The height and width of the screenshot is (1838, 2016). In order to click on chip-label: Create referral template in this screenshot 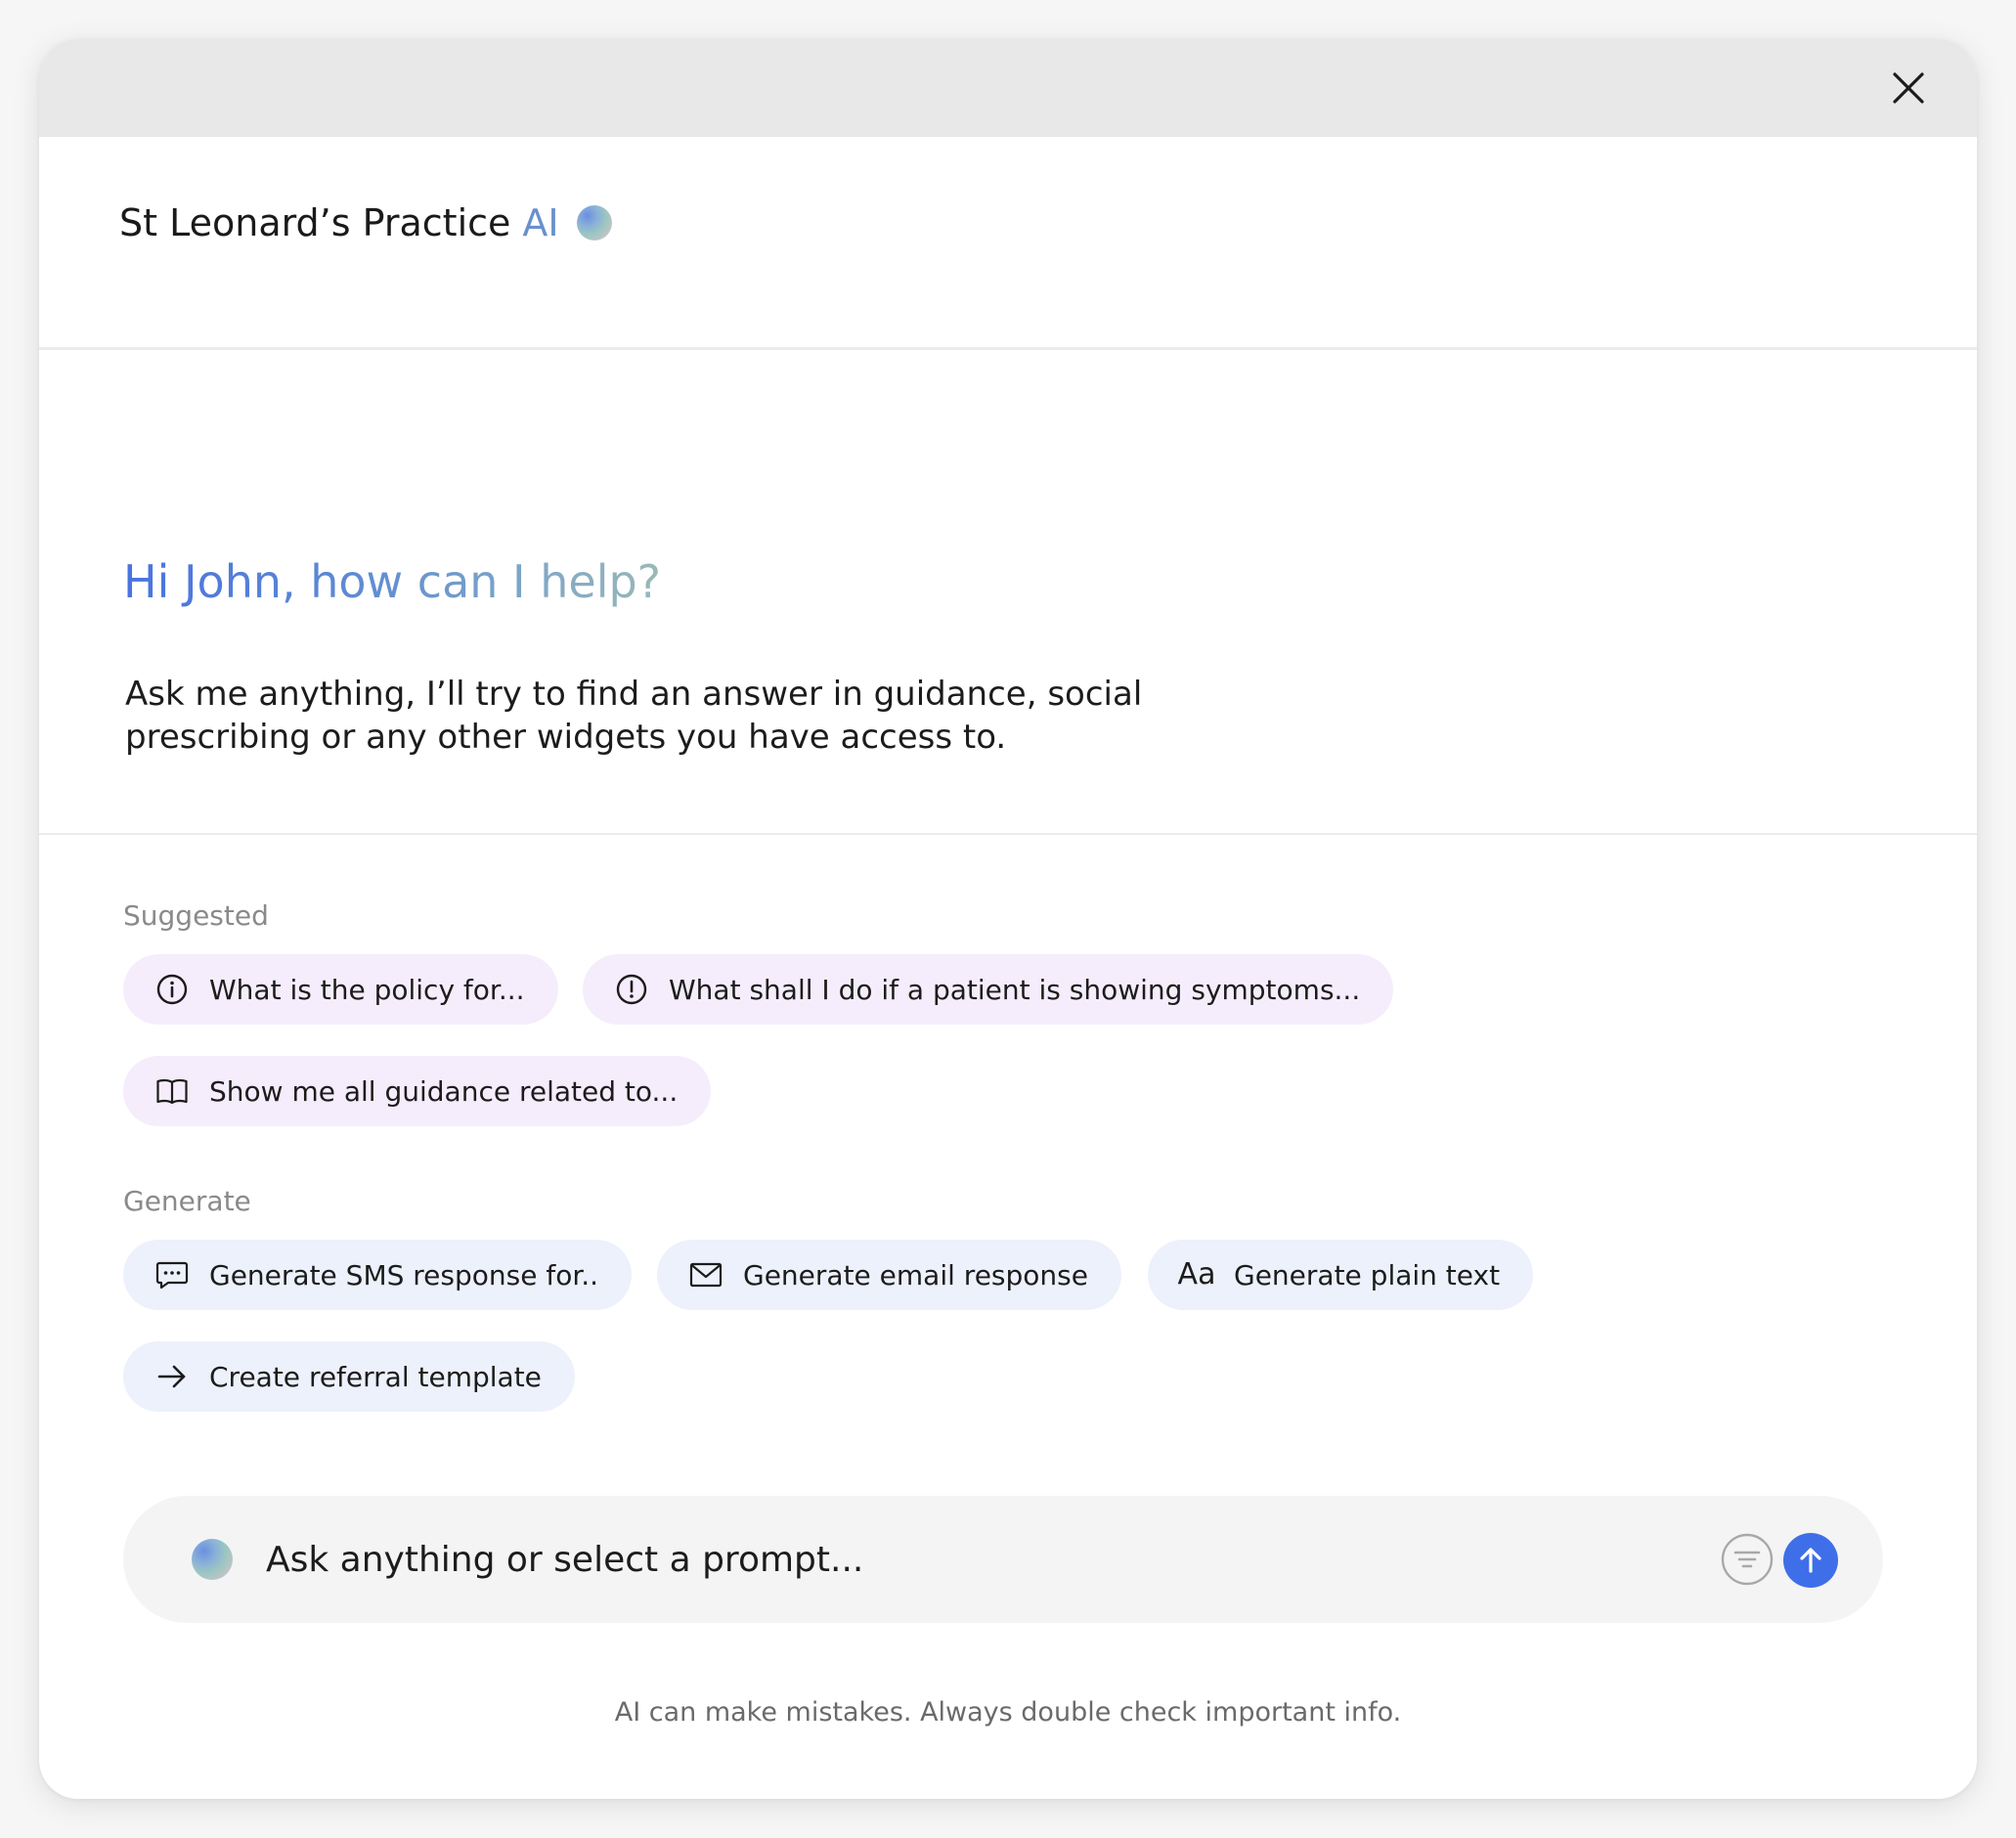, I will do `click(375, 1376)`.